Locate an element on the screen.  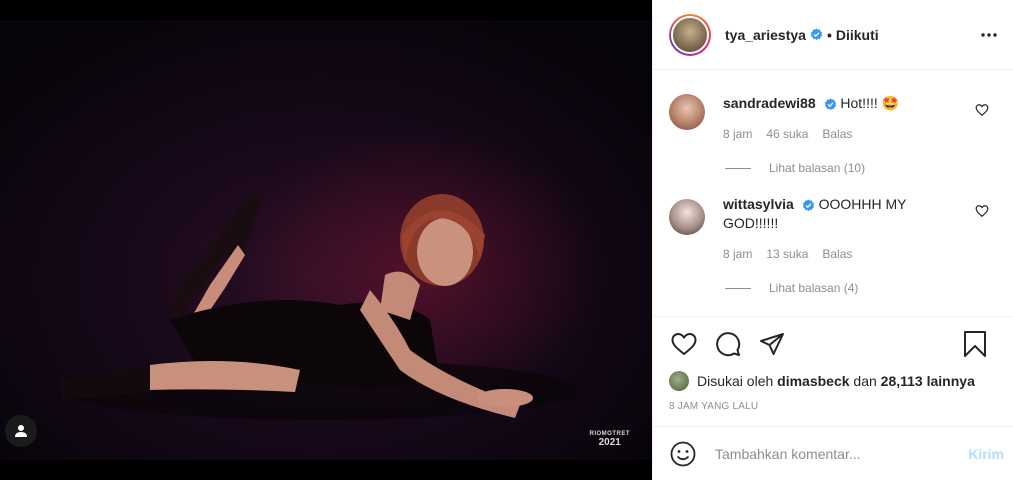
user-icon is located at coordinates (21, 431).